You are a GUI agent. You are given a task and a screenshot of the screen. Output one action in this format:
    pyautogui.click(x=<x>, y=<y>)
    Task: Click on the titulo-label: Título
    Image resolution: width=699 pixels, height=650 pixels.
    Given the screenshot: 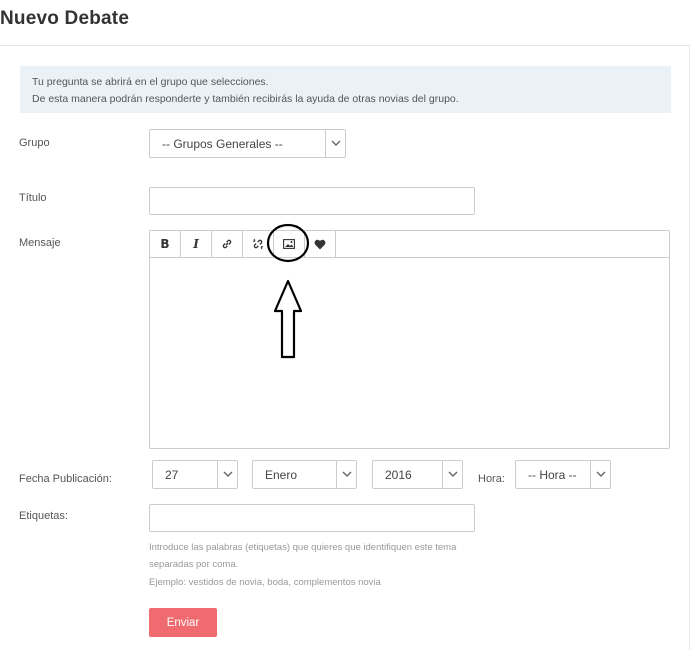 What is the action you would take?
    pyautogui.click(x=33, y=198)
    